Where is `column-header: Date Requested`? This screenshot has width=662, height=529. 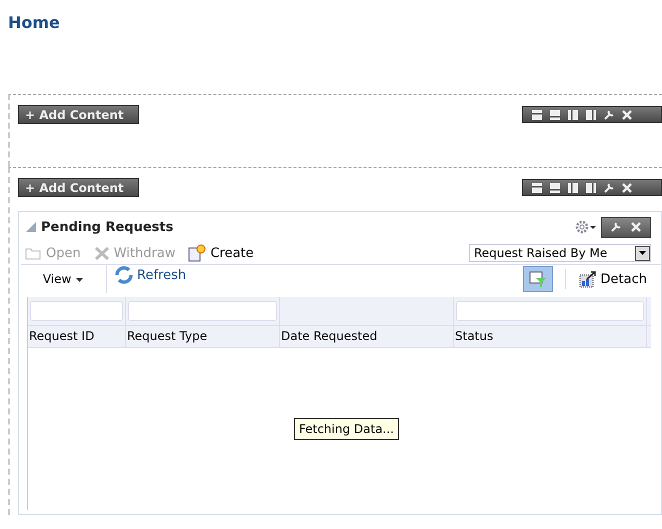 column-header: Date Requested is located at coordinates (367, 336).